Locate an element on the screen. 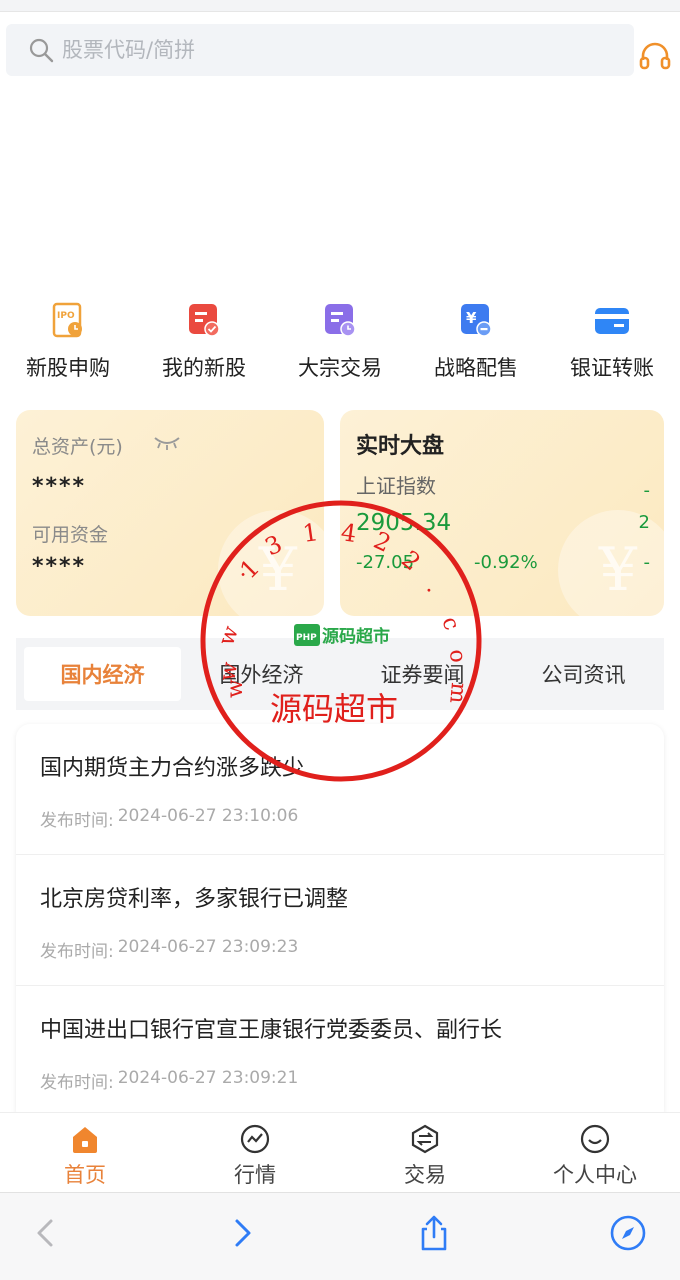 The image size is (680, 1280). search-row is located at coordinates (340, 48).